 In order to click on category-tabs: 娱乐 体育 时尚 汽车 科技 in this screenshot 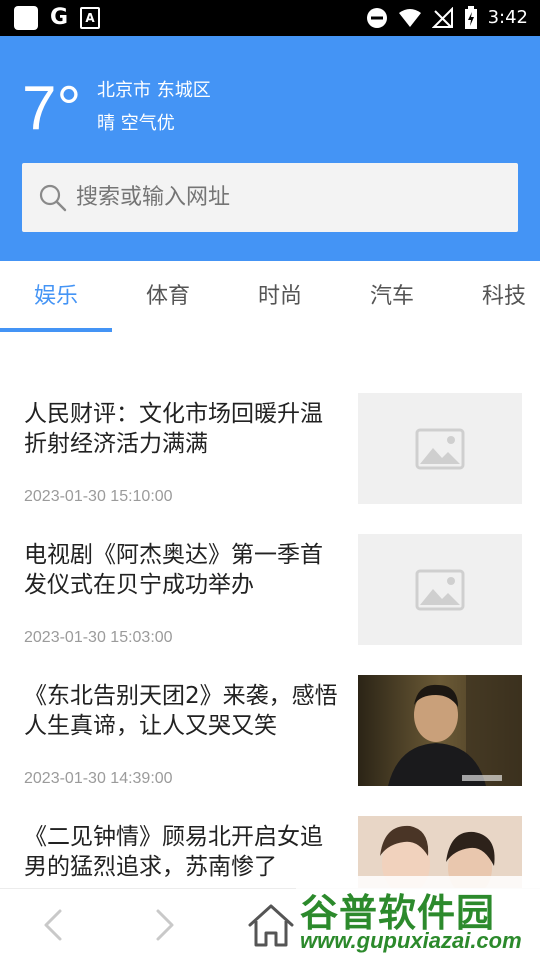, I will do `click(270, 297)`.